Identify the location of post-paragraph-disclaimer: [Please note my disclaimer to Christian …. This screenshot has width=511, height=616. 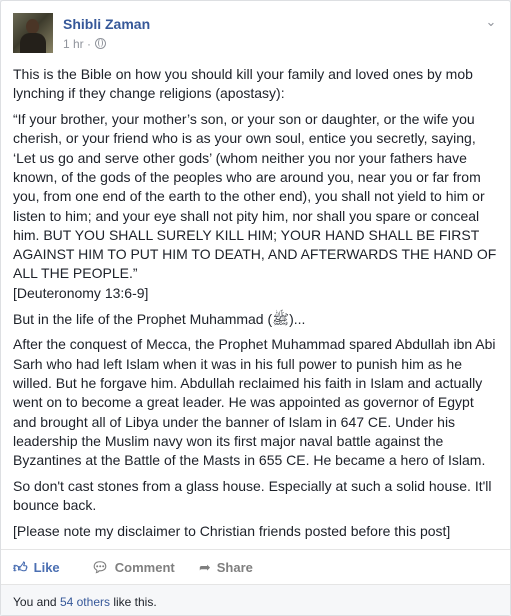
(232, 531).